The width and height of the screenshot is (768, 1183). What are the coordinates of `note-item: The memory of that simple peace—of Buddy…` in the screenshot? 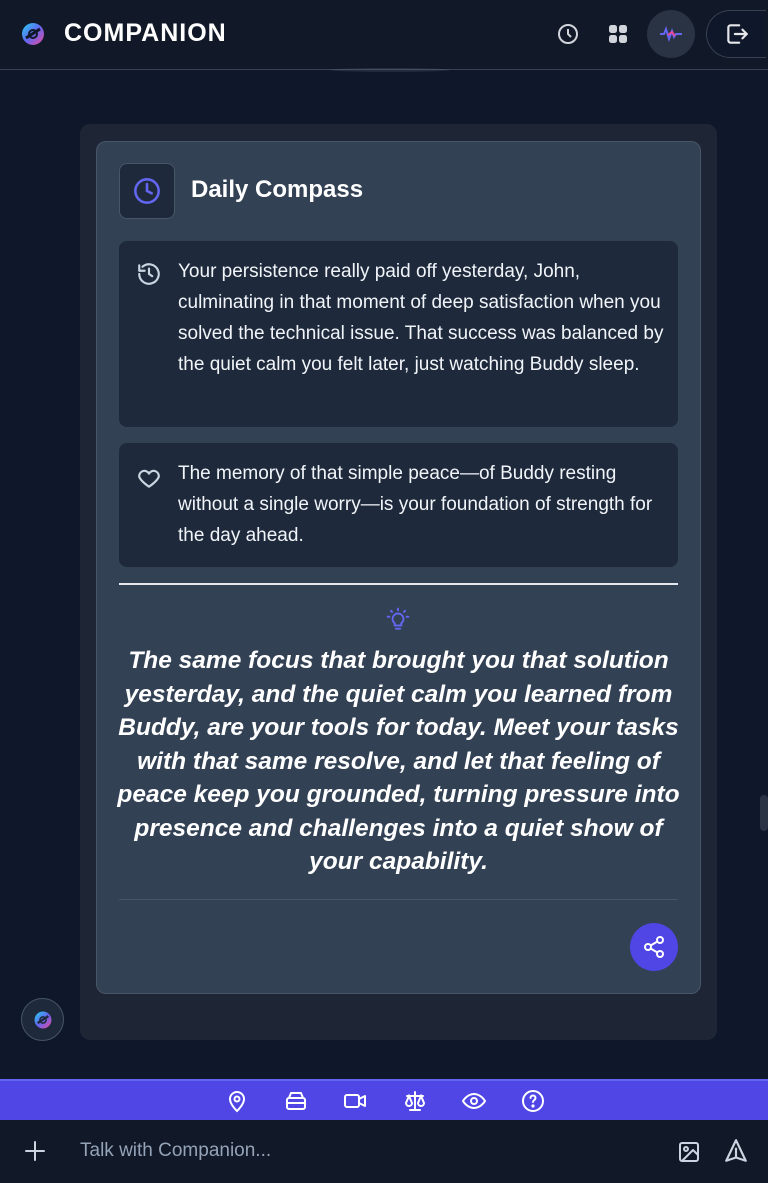 It's located at (398, 505).